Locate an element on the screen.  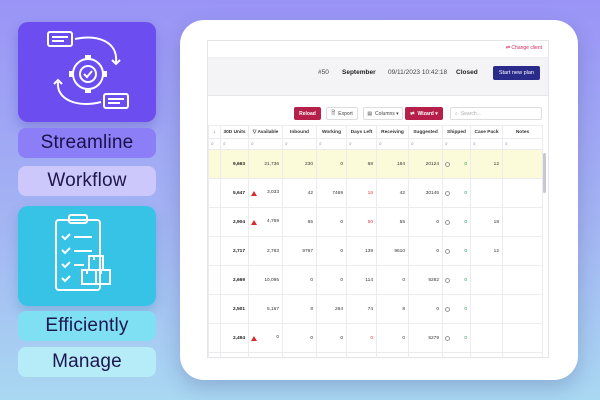
col-available: ▽ Available is located at coordinates (265, 132).